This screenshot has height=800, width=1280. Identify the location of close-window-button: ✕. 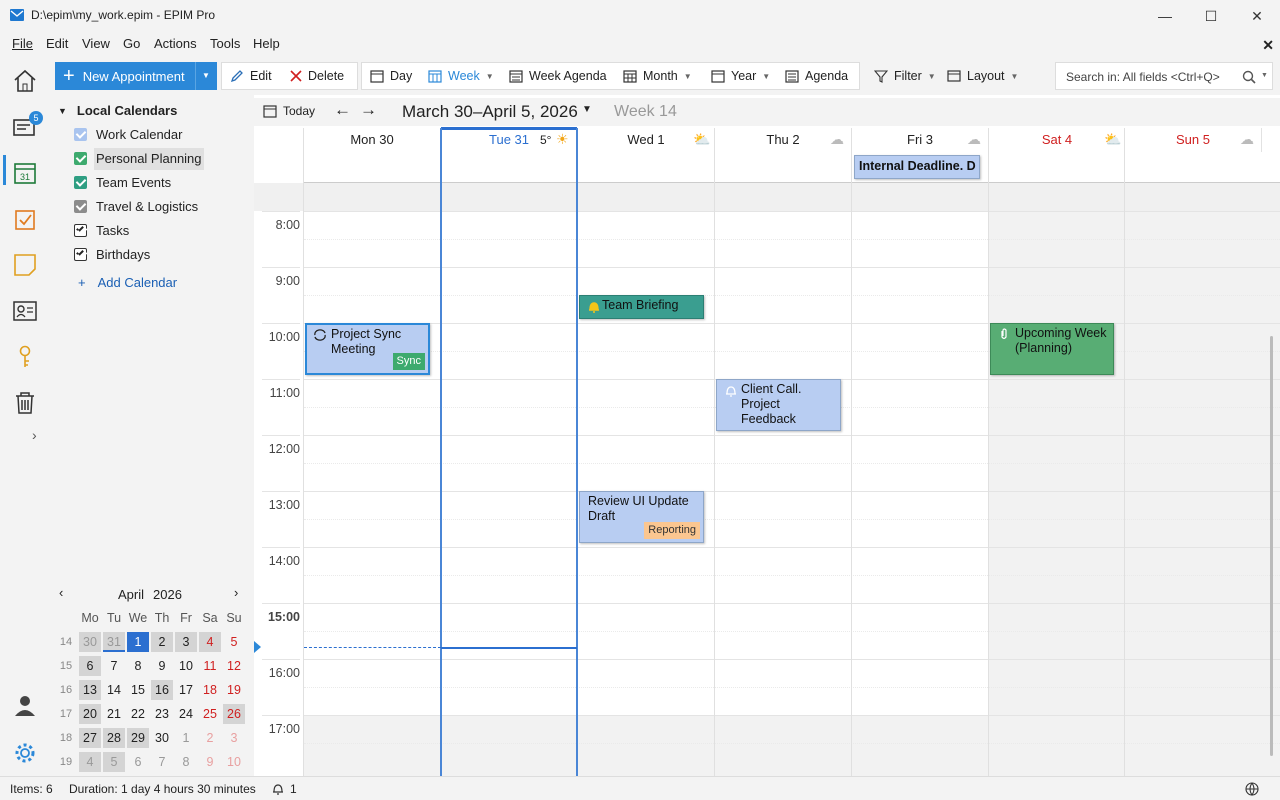
(1257, 16).